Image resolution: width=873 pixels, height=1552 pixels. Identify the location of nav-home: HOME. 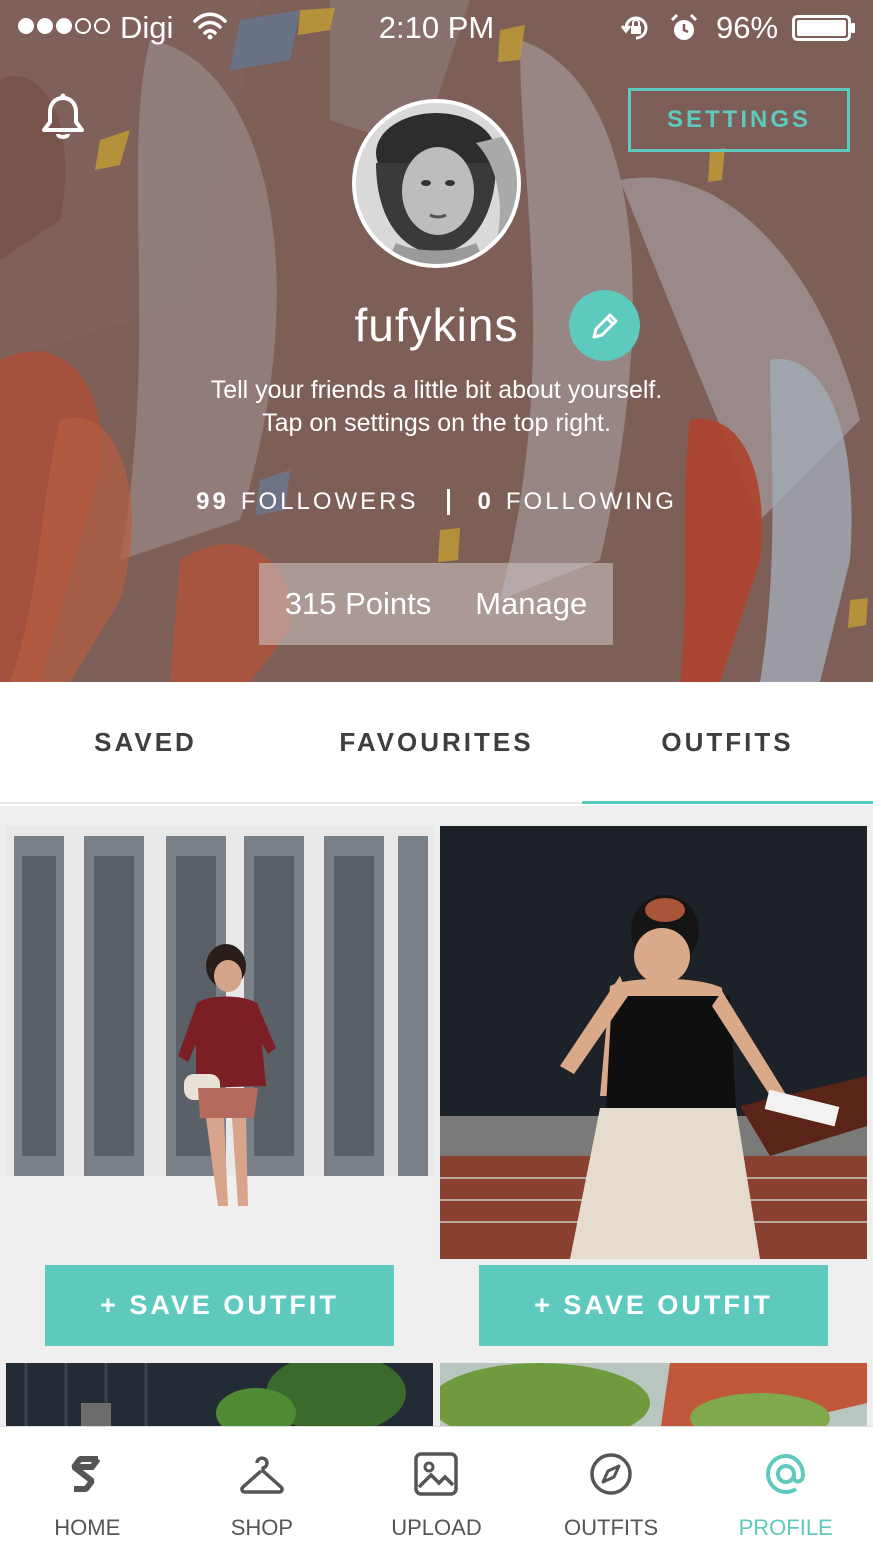
(87, 1489).